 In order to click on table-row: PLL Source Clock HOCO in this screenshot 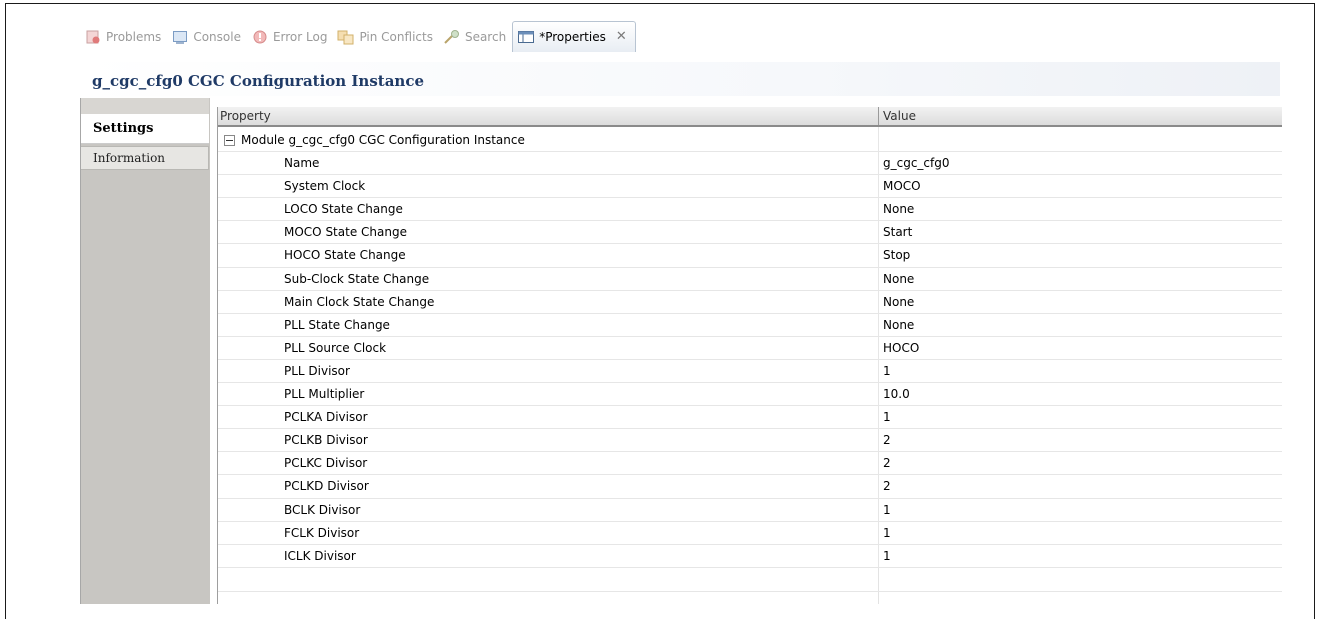, I will do `click(750, 348)`.